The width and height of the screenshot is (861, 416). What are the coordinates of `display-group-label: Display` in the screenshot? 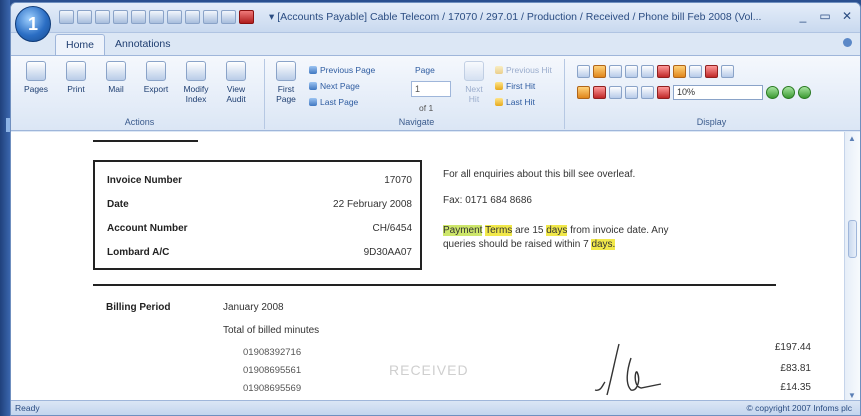 It's located at (711, 122).